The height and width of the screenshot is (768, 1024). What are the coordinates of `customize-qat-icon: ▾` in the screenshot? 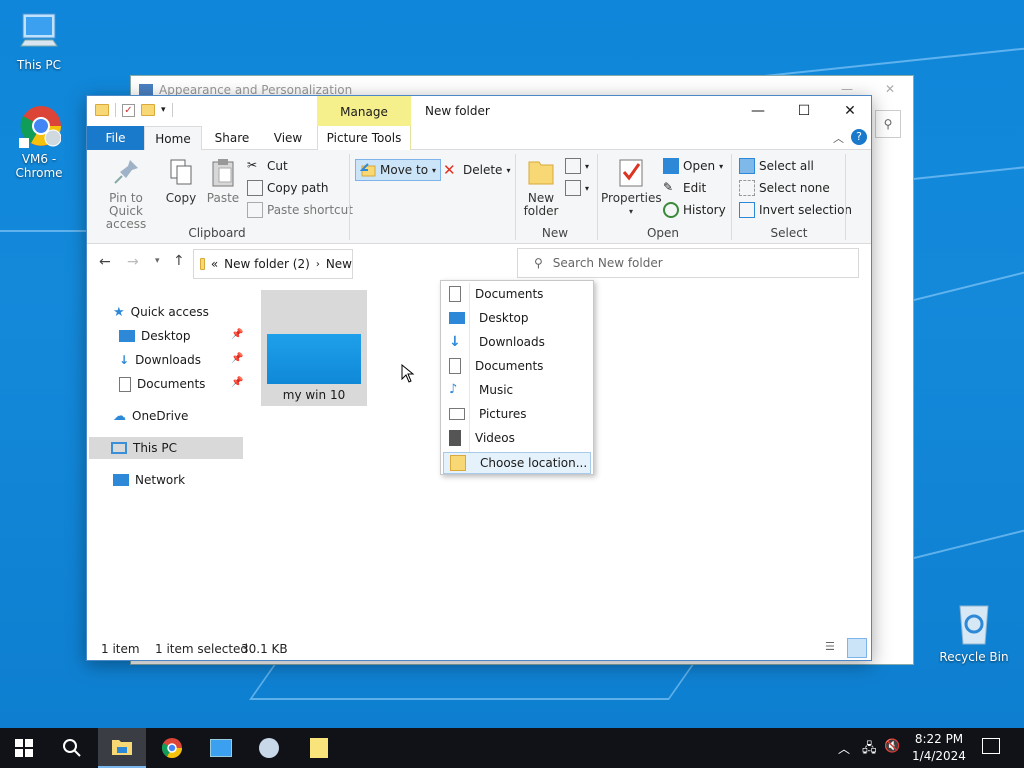 It's located at (163, 110).